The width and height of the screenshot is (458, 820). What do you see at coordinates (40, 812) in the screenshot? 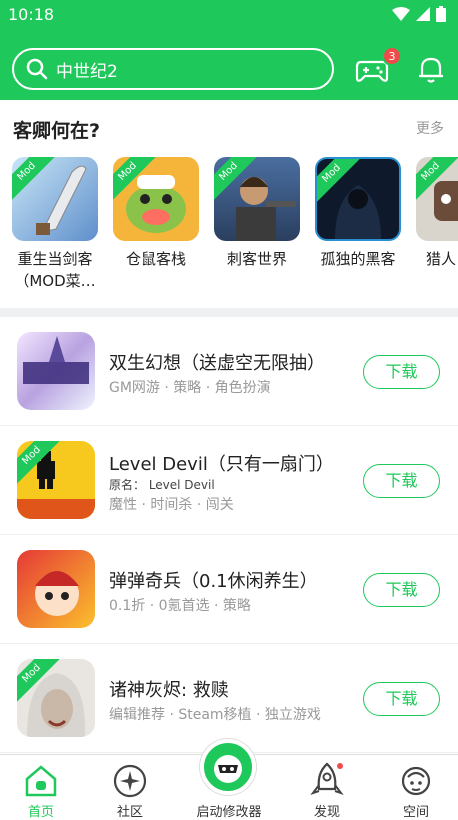
I see `tab-label: 首页` at bounding box center [40, 812].